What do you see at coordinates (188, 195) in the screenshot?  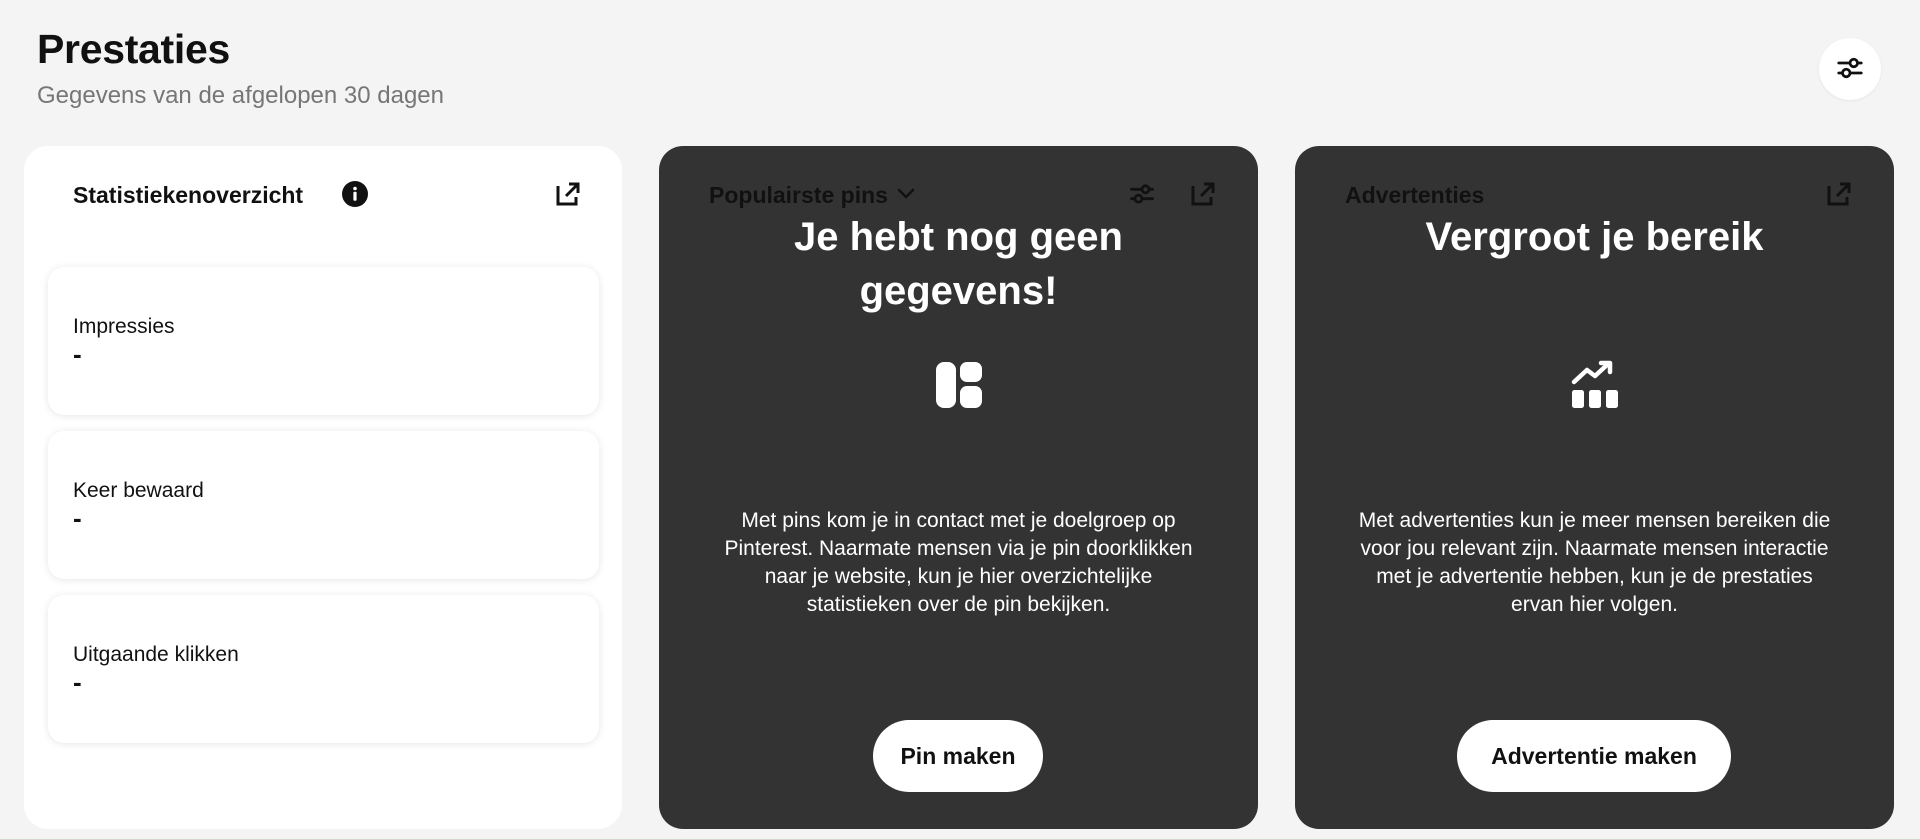 I see `stats-overview-title: Statistiekenoverzicht` at bounding box center [188, 195].